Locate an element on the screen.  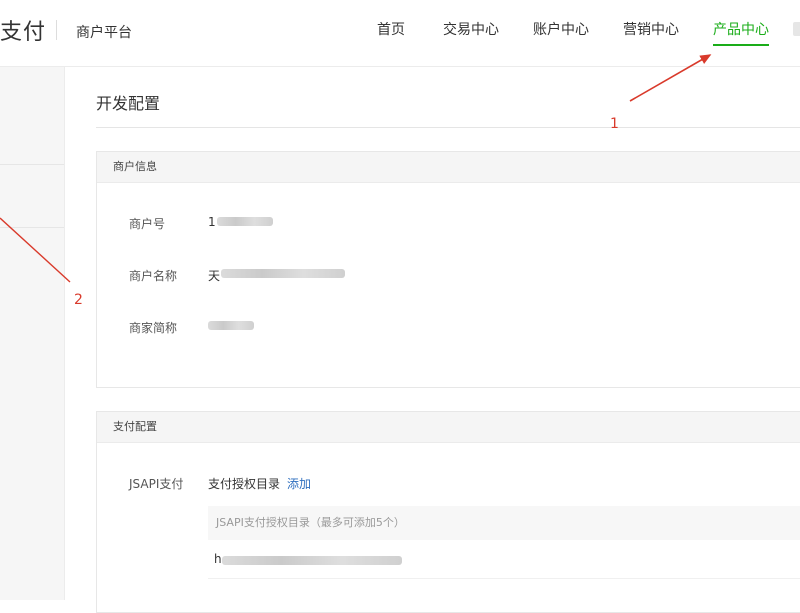
nav-marketing-center: 营销中心 is located at coordinates (651, 33).